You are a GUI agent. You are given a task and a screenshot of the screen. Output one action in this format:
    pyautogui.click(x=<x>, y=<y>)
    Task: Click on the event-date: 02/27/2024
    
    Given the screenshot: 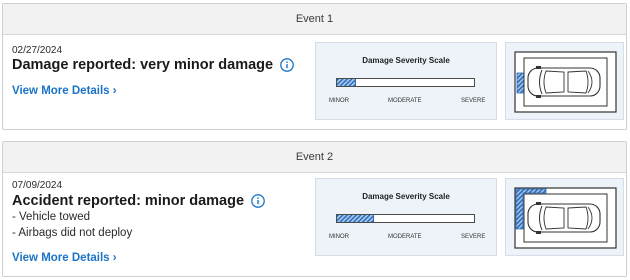 What is the action you would take?
    pyautogui.click(x=37, y=50)
    